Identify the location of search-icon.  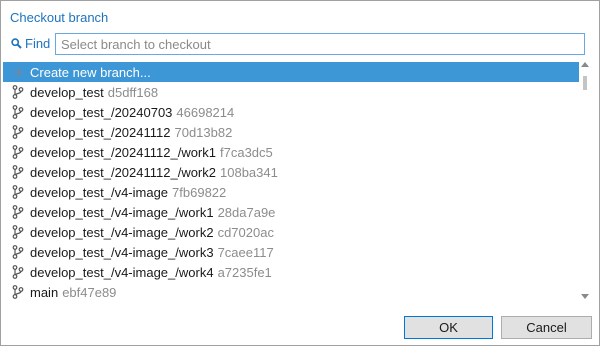
(16, 43).